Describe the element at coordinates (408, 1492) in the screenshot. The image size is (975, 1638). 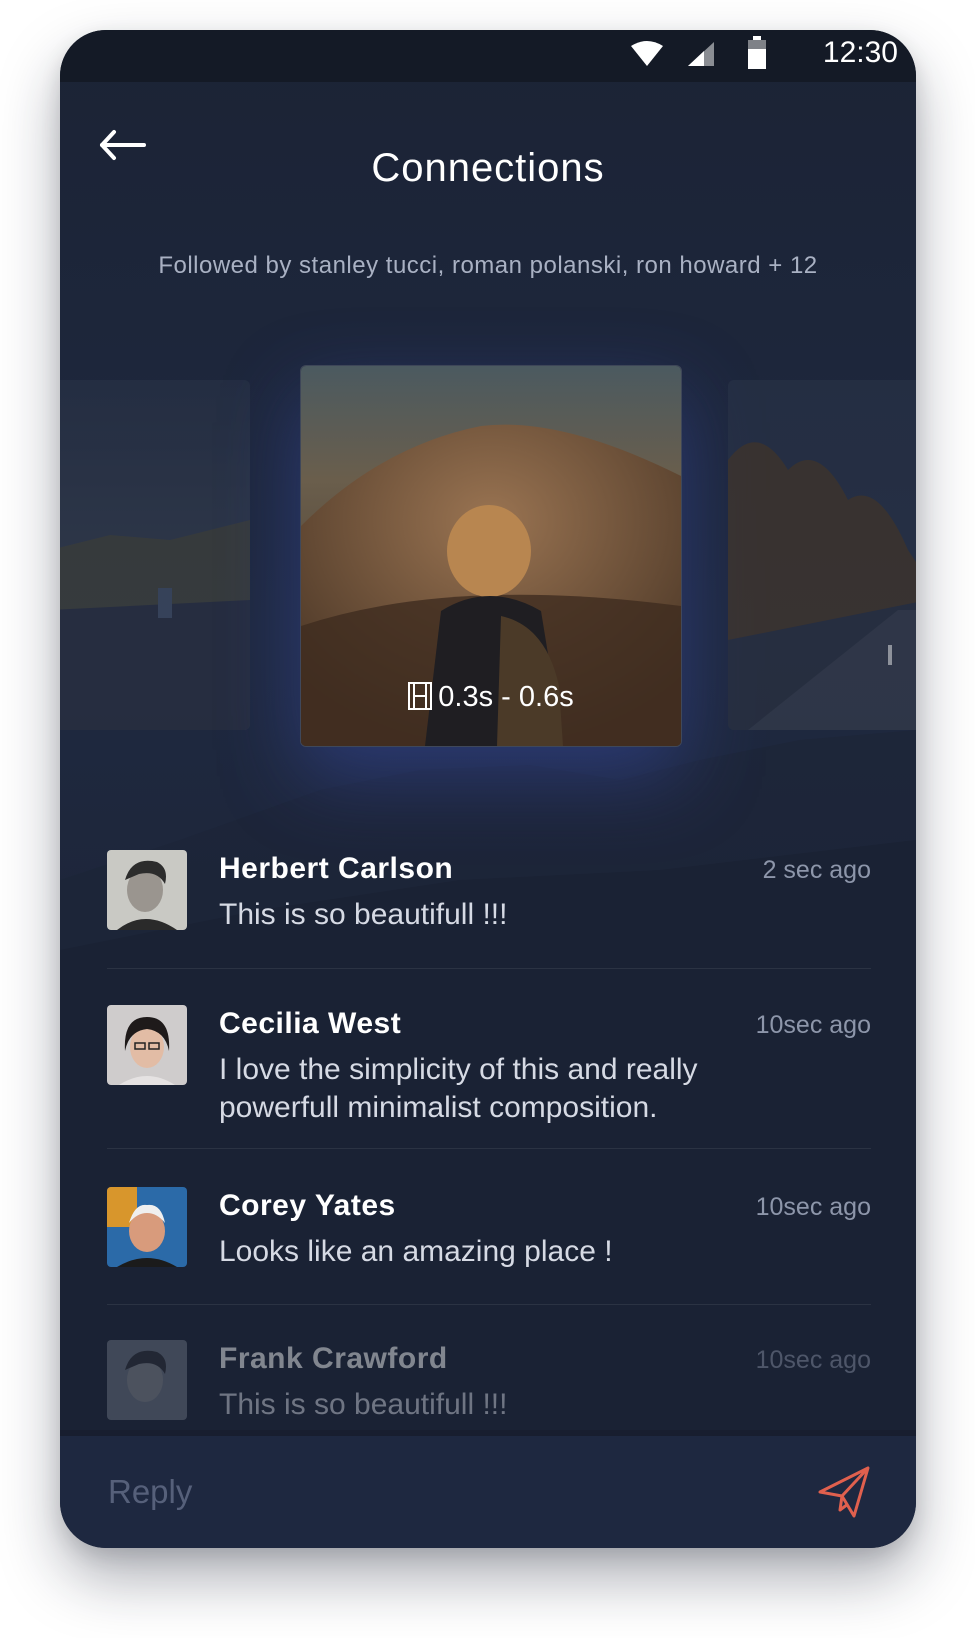
I see `reply-input` at that location.